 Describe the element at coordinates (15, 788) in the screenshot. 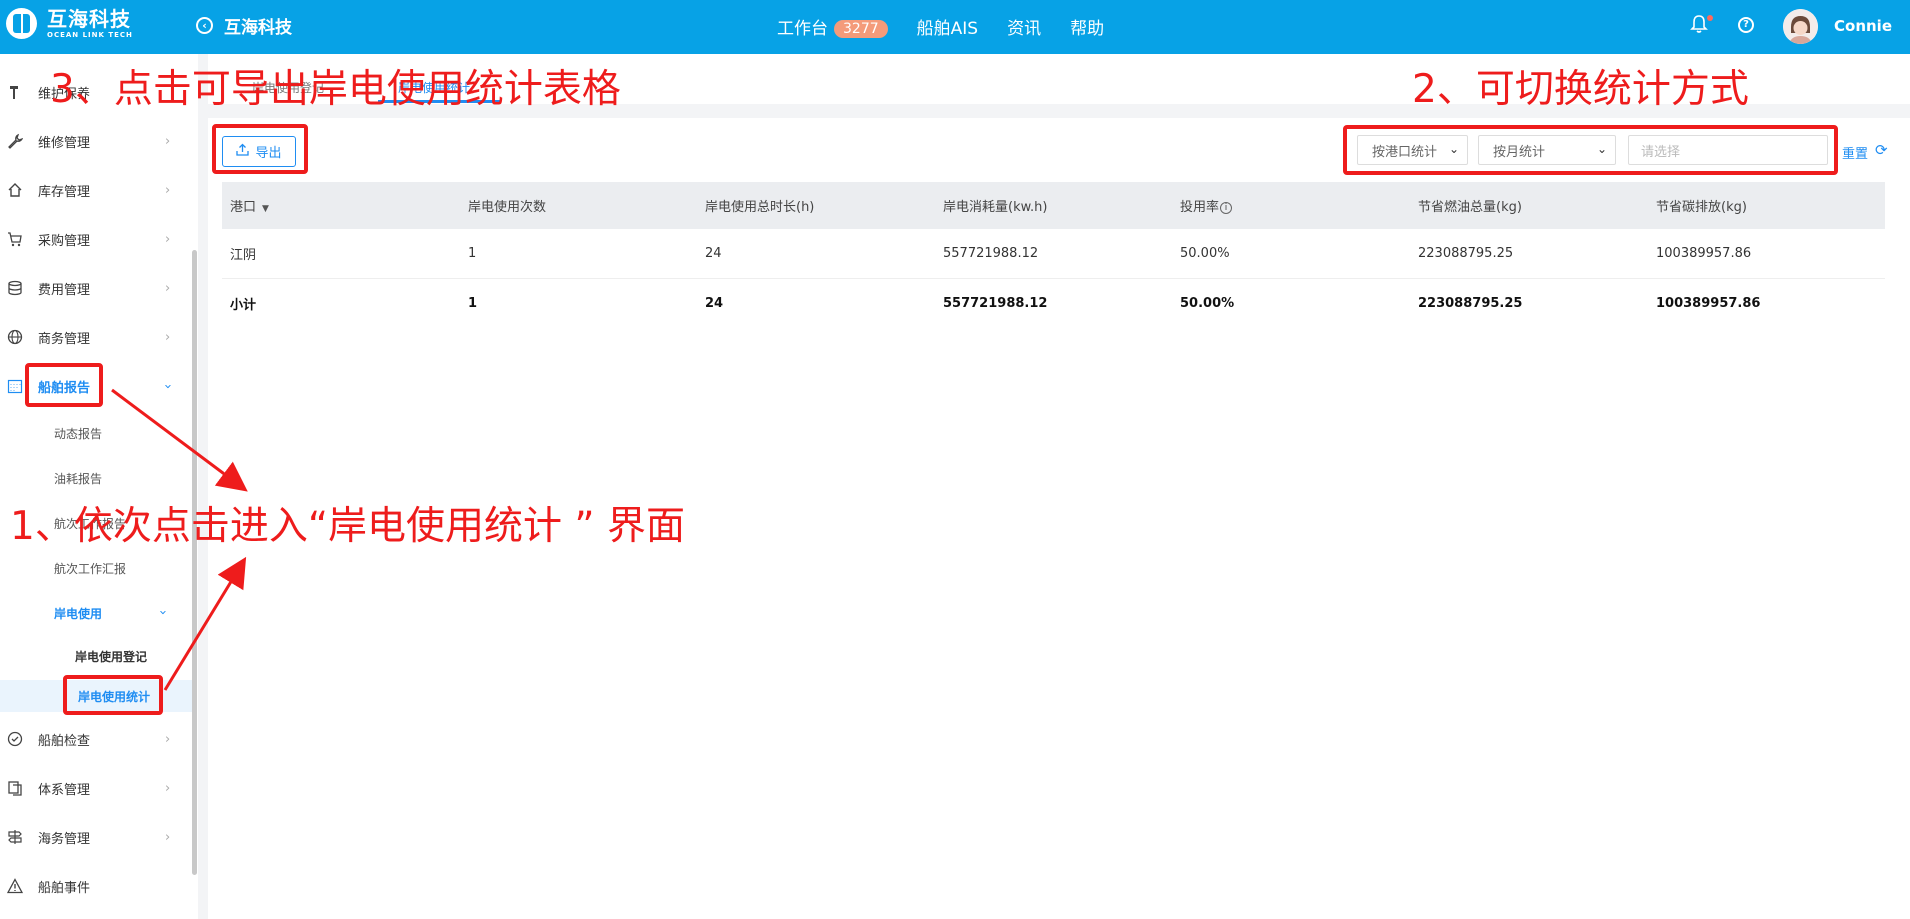

I see `copy-icon` at that location.